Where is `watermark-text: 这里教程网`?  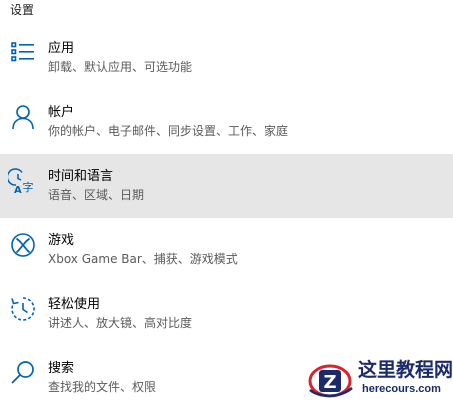 watermark-text: 这里教程网 is located at coordinates (405, 370).